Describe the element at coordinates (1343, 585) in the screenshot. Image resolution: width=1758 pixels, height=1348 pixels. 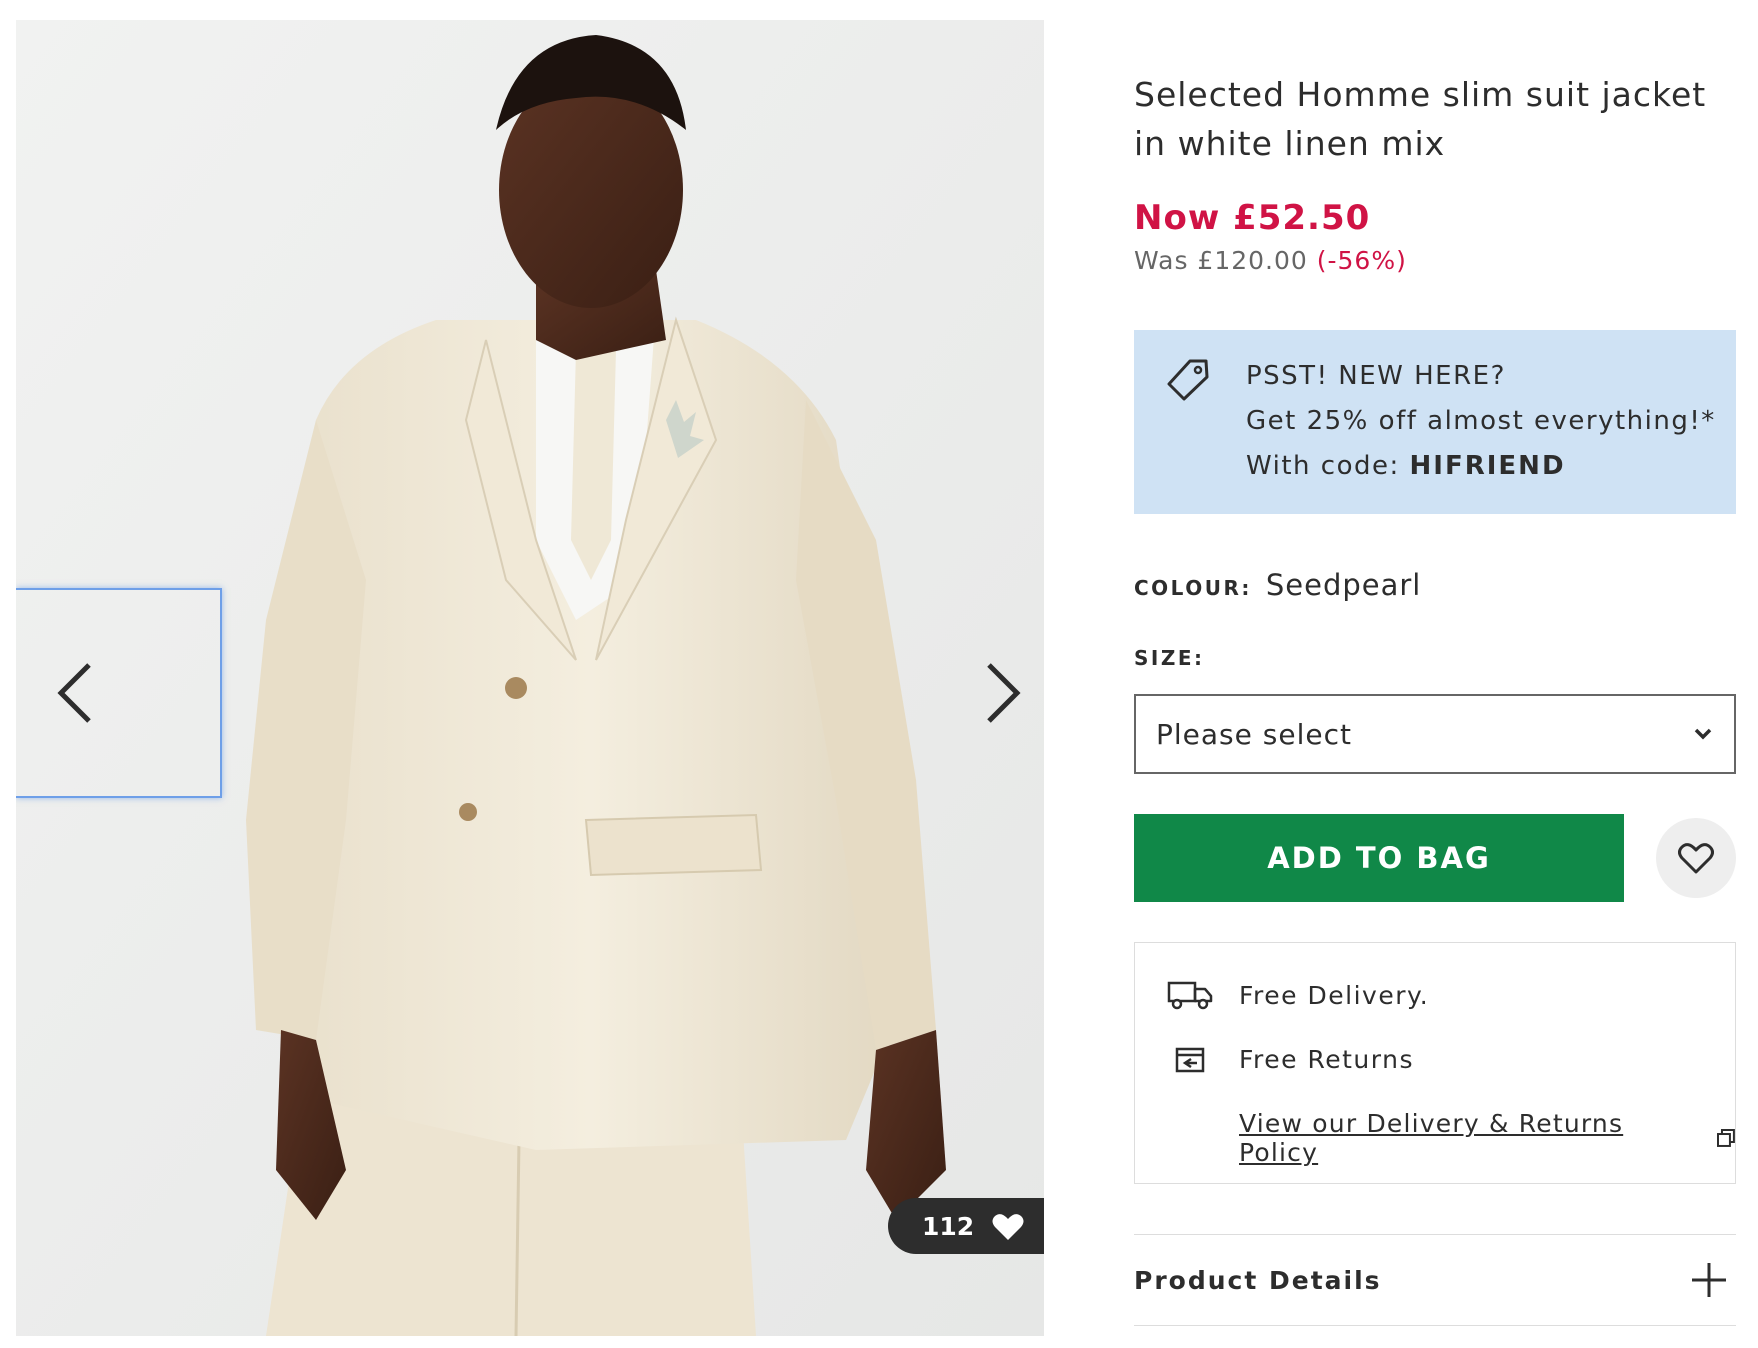
I see `colour-value: Seedpearl` at that location.